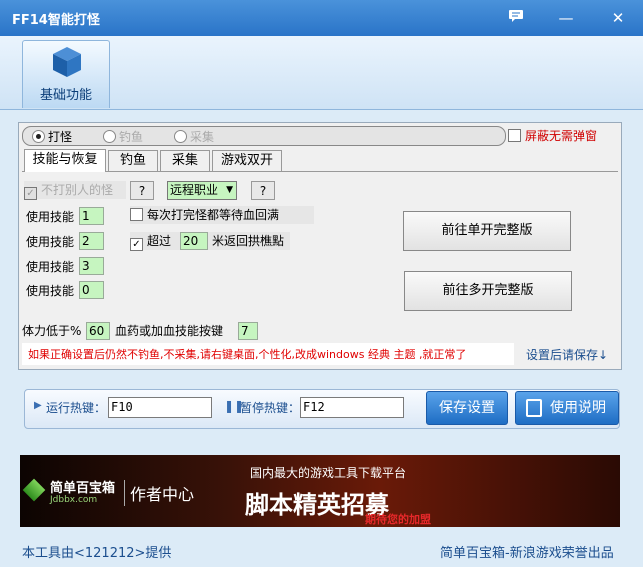 Image resolution: width=643 pixels, height=567 pixels. What do you see at coordinates (270, 408) in the screenshot?
I see `pause-hotkey-label: 暂停热键：` at bounding box center [270, 408].